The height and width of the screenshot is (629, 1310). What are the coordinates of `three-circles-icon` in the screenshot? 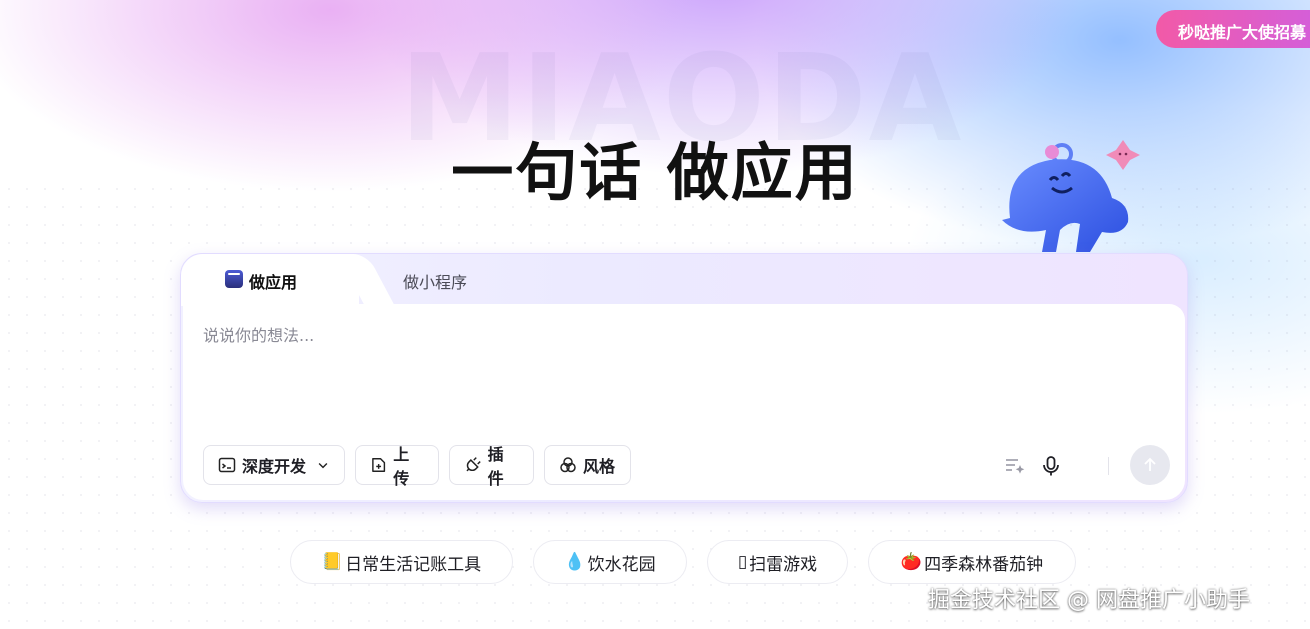 It's located at (568, 465).